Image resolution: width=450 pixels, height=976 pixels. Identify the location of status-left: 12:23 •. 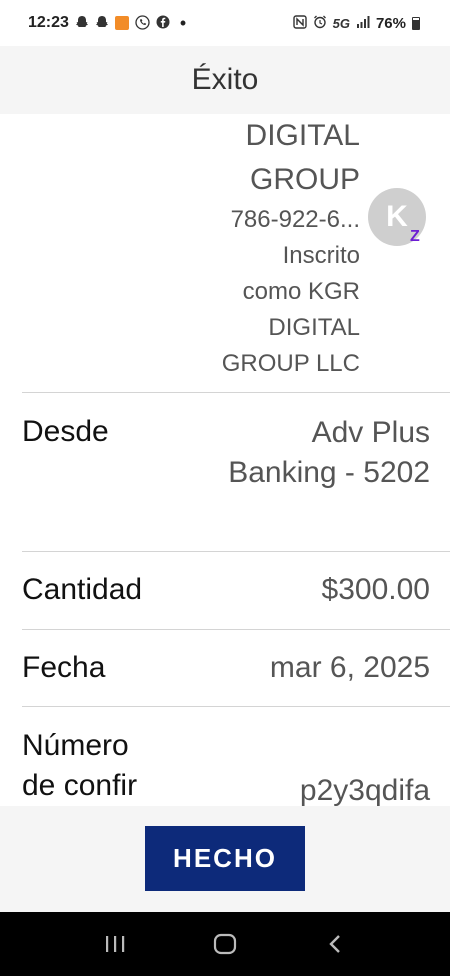
(107, 23).